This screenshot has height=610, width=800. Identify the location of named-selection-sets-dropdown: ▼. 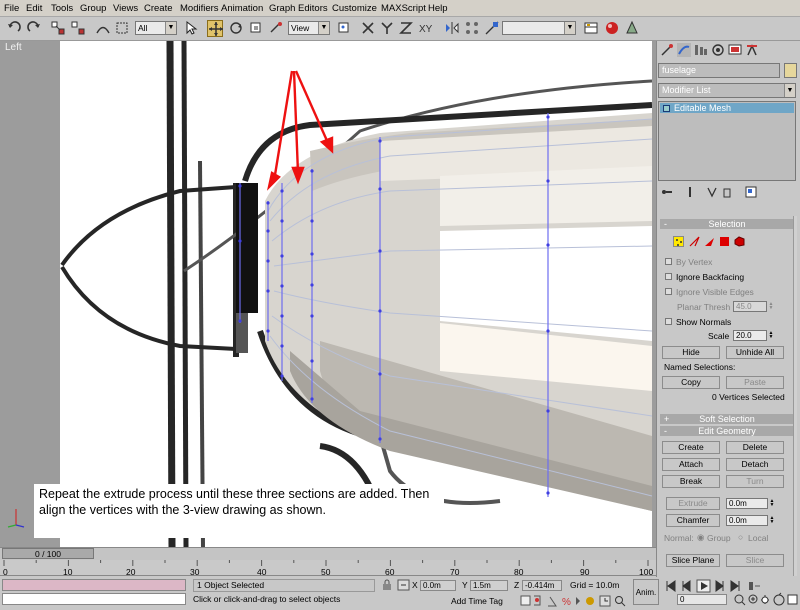
(539, 28).